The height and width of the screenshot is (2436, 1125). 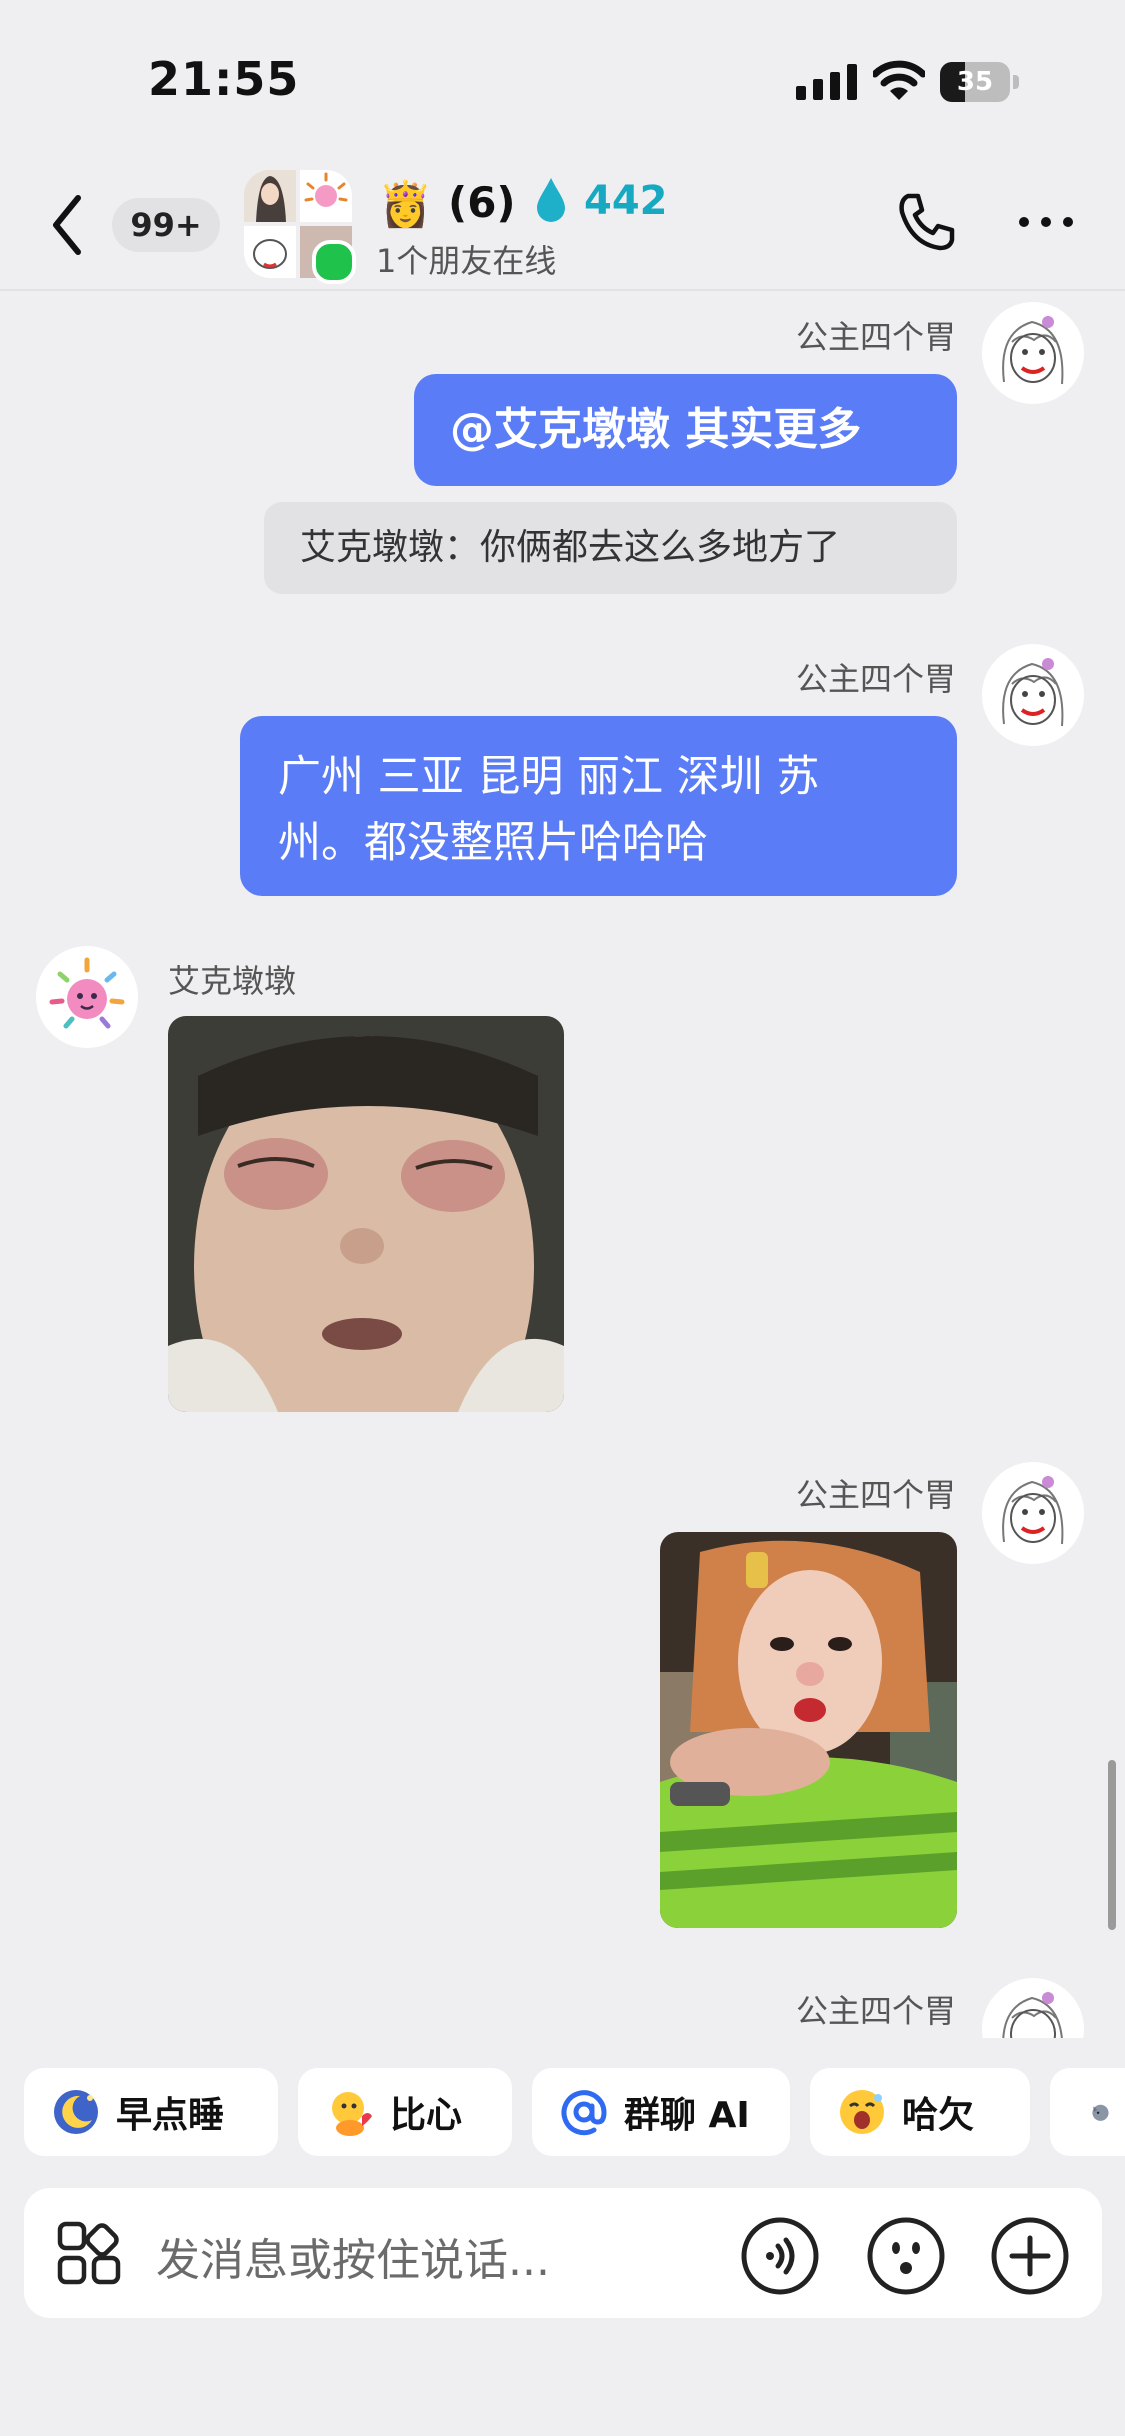 What do you see at coordinates (232, 981) in the screenshot?
I see `sender-name: 艾克墩墩` at bounding box center [232, 981].